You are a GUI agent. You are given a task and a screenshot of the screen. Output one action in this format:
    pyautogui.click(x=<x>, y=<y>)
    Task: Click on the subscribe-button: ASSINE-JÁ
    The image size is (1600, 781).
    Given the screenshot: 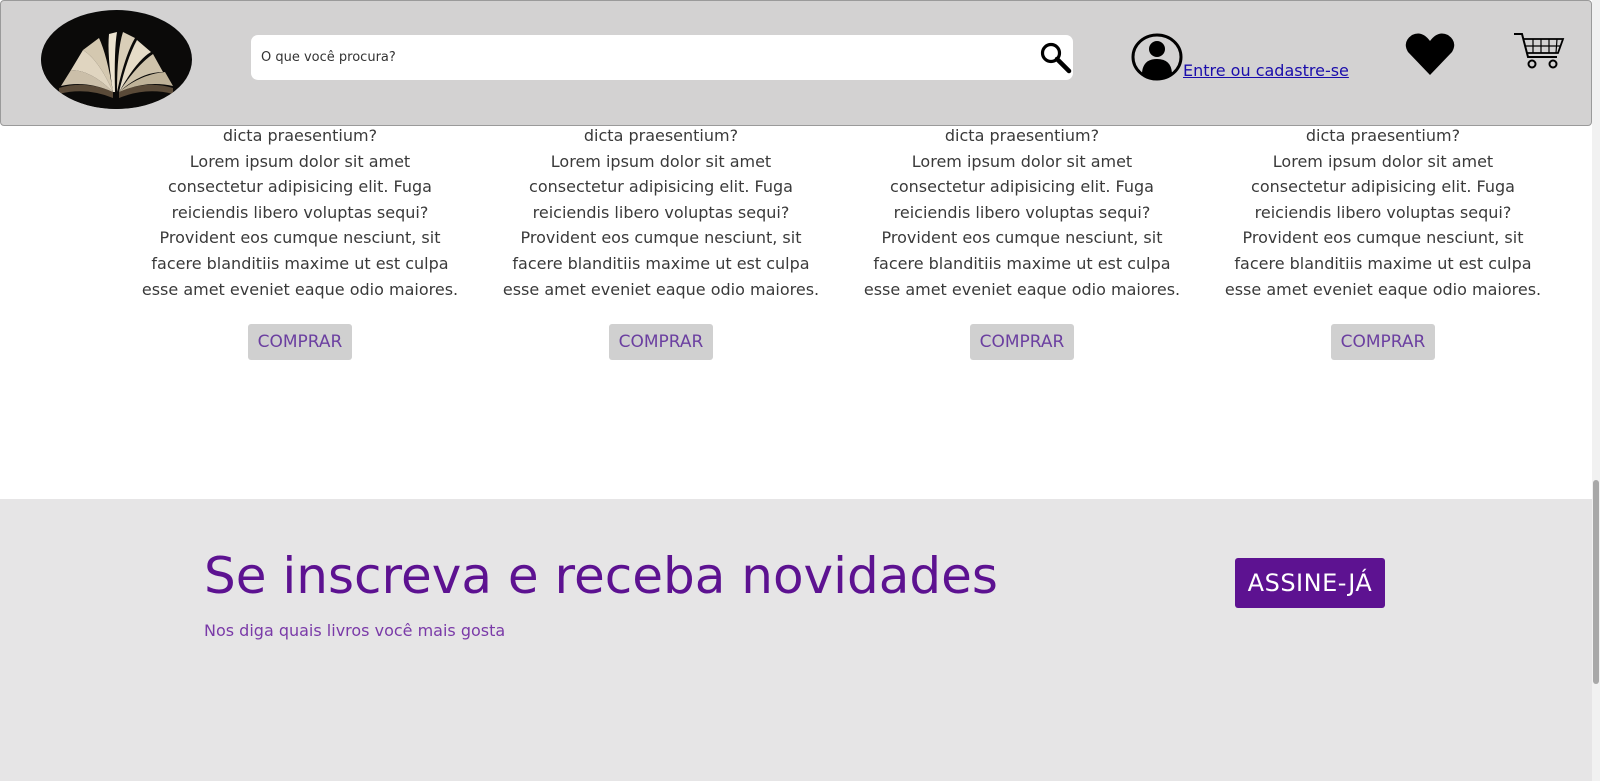 What is the action you would take?
    pyautogui.click(x=1310, y=583)
    